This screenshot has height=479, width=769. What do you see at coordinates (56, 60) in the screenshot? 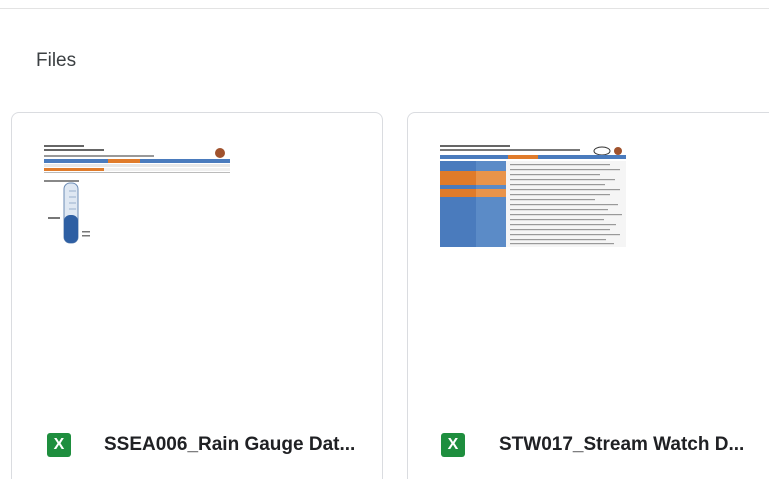
I see `section-title: Files` at bounding box center [56, 60].